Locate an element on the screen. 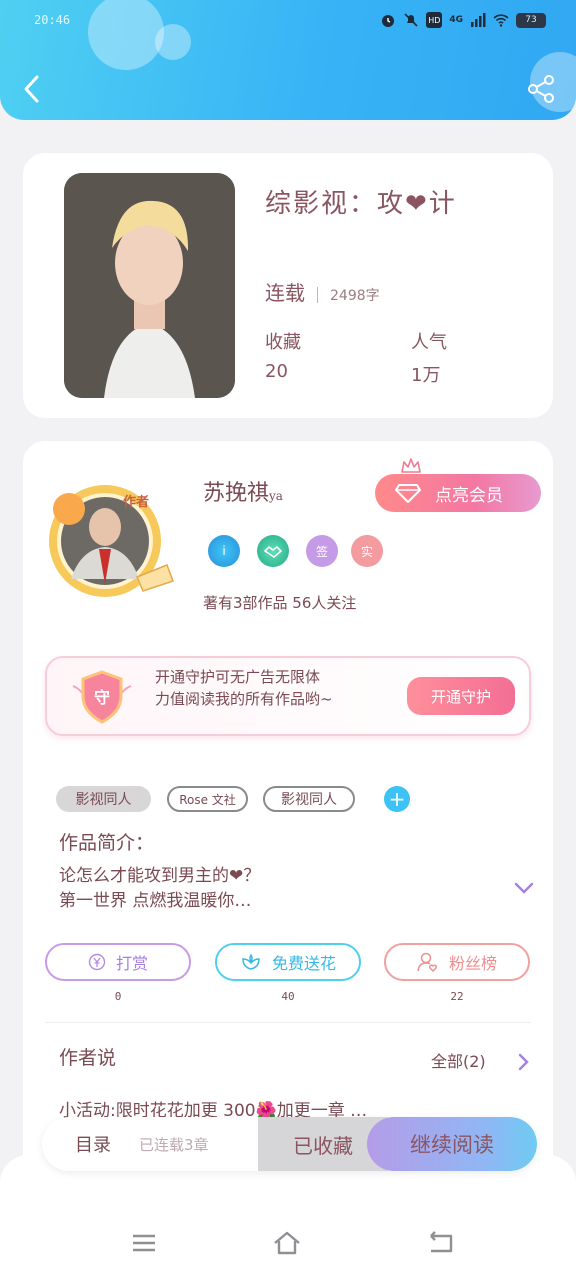  book-cover is located at coordinates (149, 285).